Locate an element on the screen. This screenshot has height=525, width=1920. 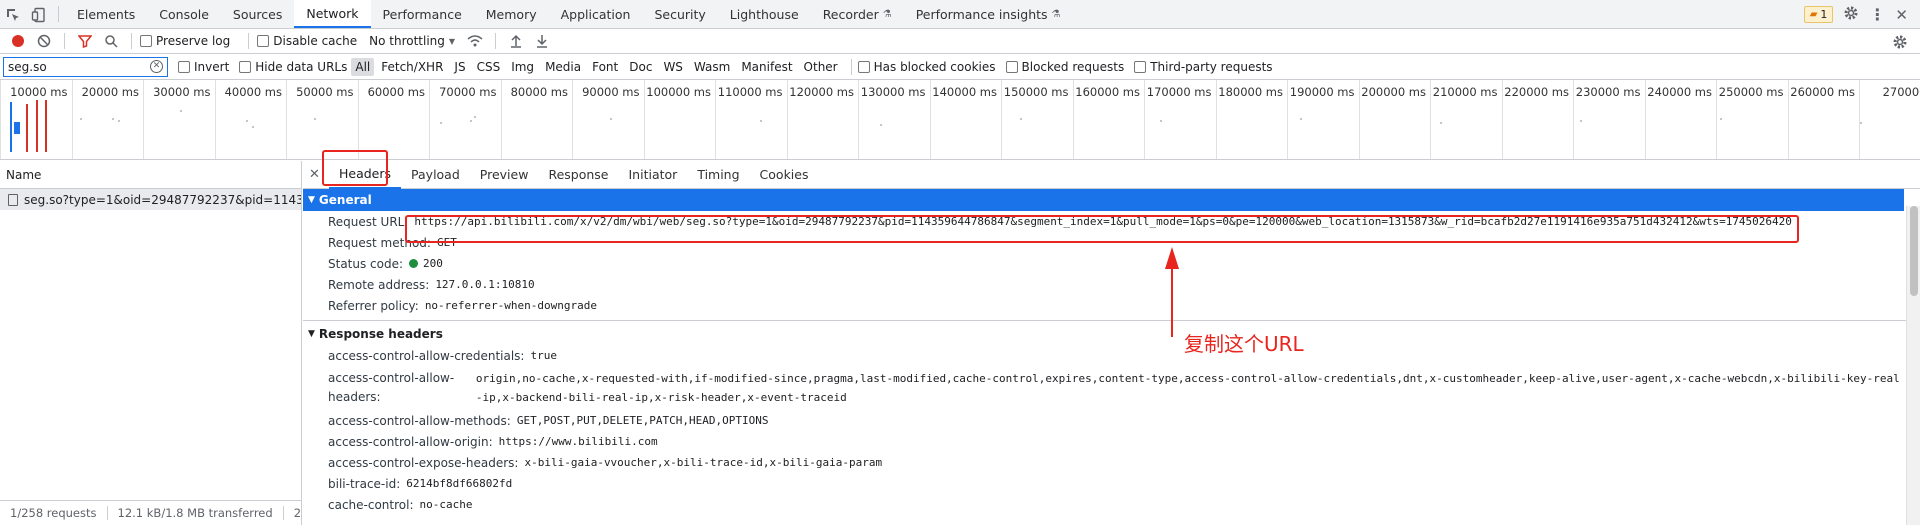
device-toolbar-icon is located at coordinates (39, 14).